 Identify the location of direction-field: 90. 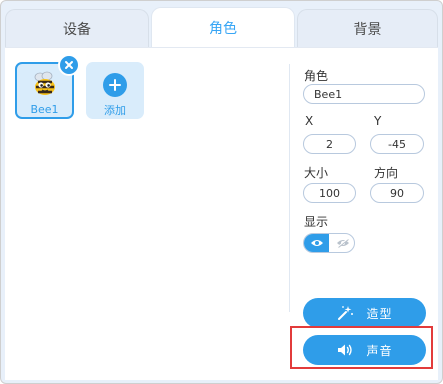
(397, 193).